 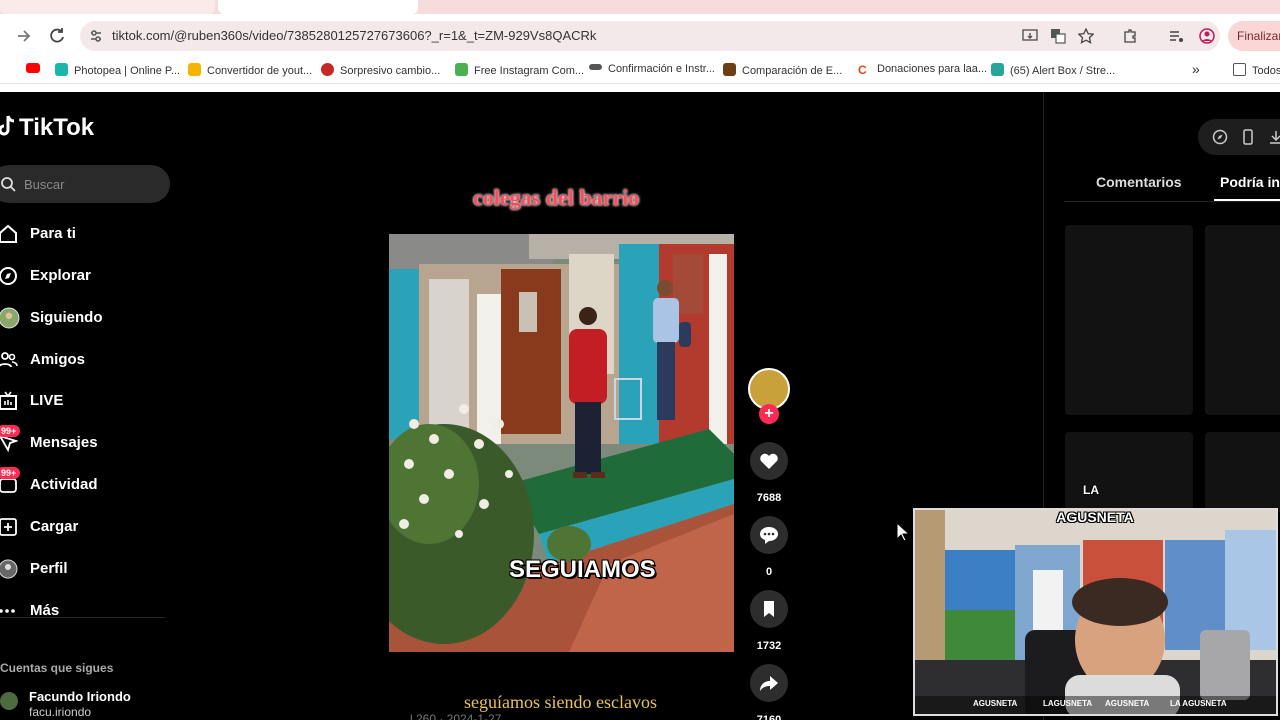 I want to click on tabs-divider, so click(x=1172, y=201).